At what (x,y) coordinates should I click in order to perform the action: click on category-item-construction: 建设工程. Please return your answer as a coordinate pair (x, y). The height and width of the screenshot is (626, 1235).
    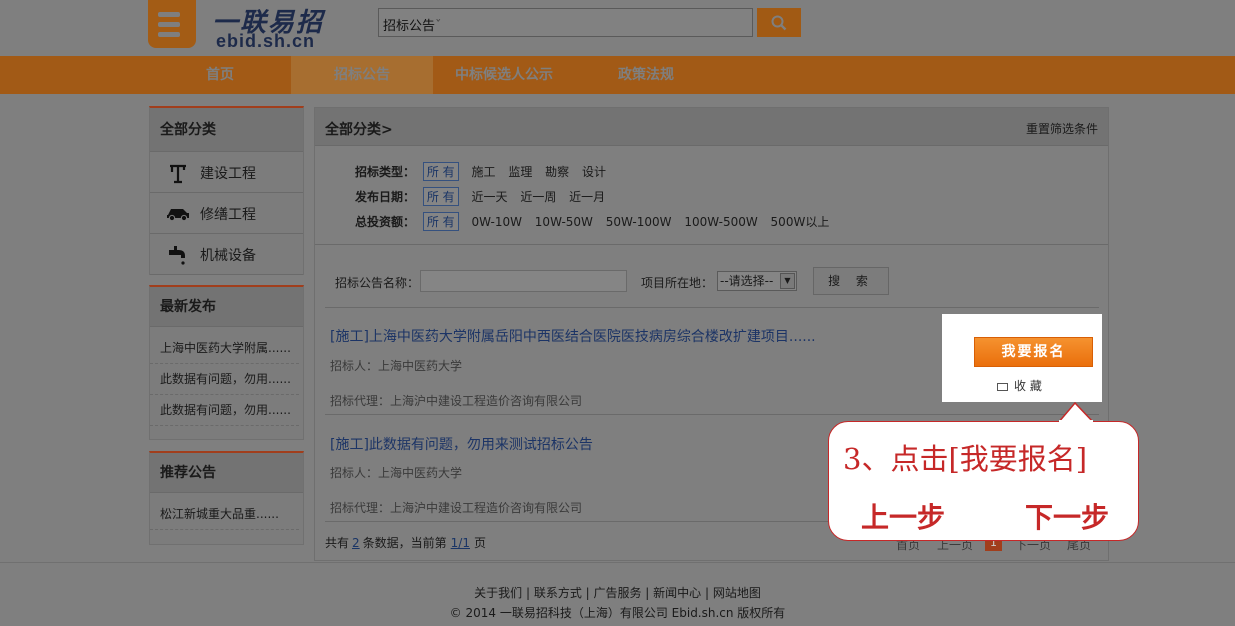
    Looking at the image, I should click on (226, 172).